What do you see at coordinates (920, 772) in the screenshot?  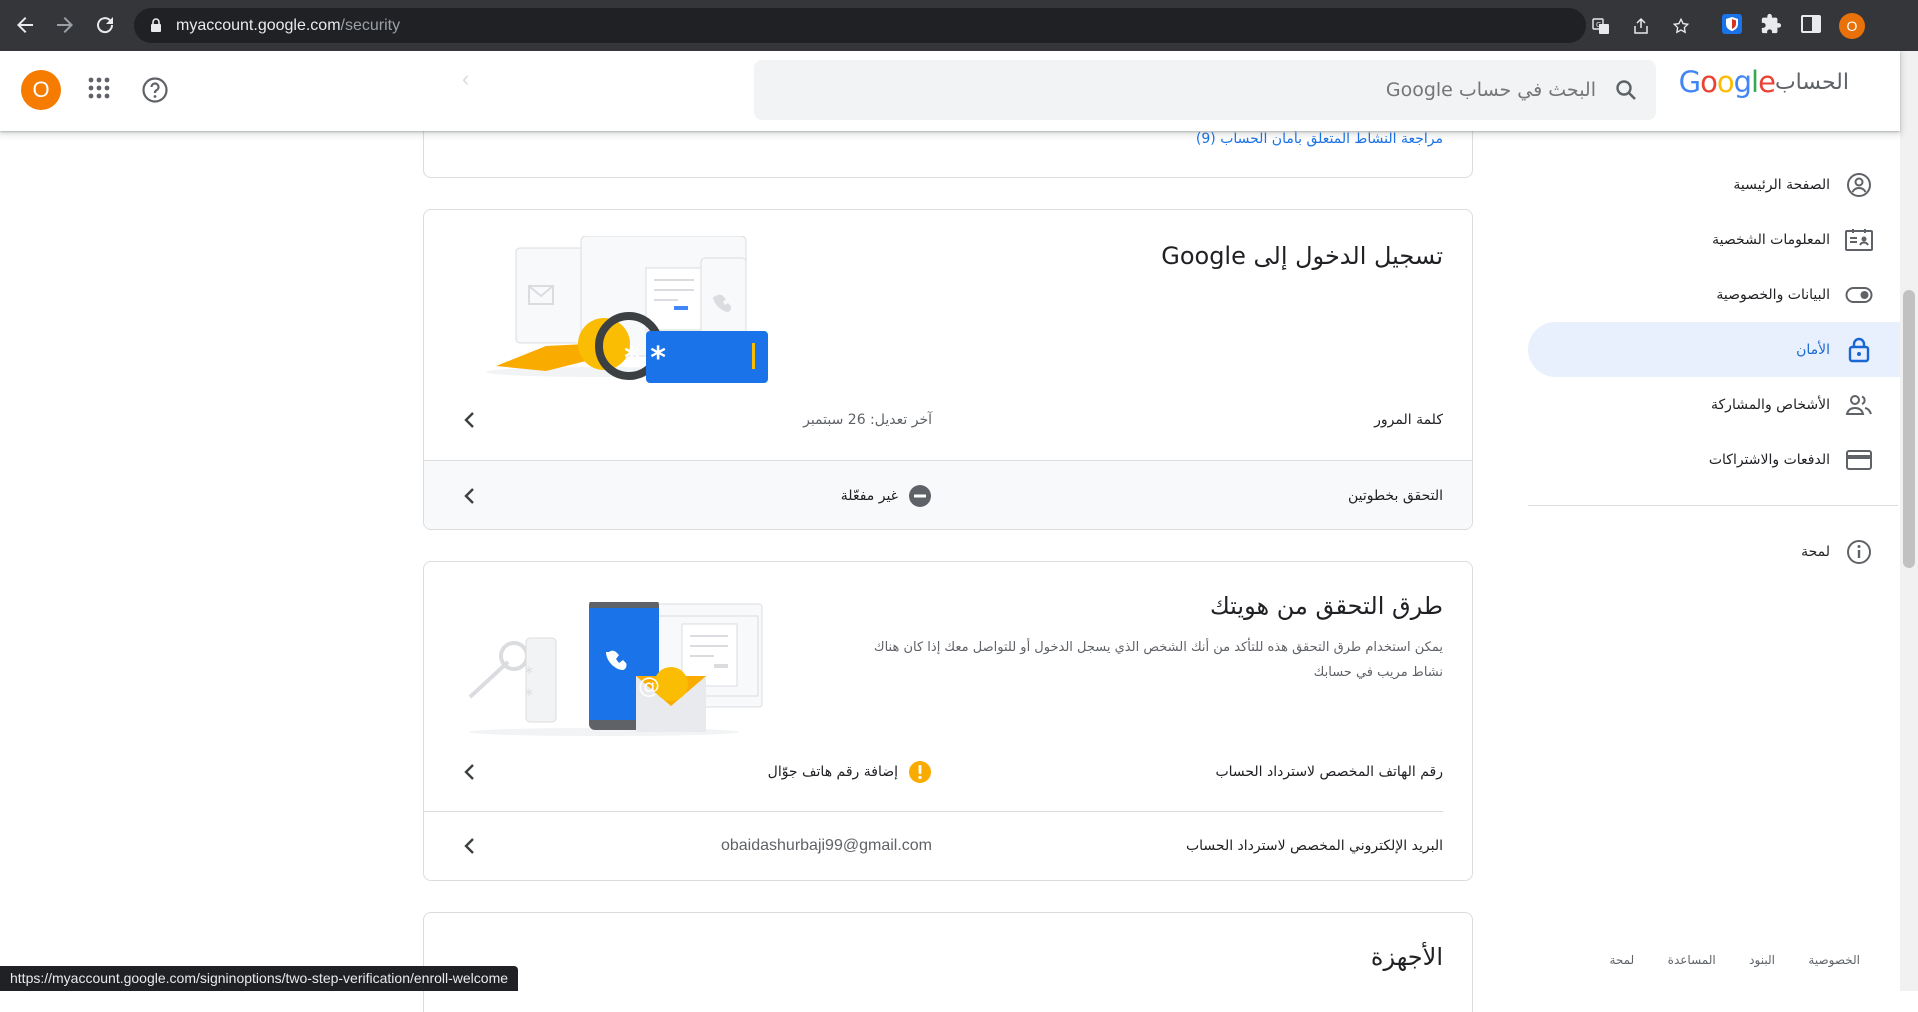 I see `warning-icon` at bounding box center [920, 772].